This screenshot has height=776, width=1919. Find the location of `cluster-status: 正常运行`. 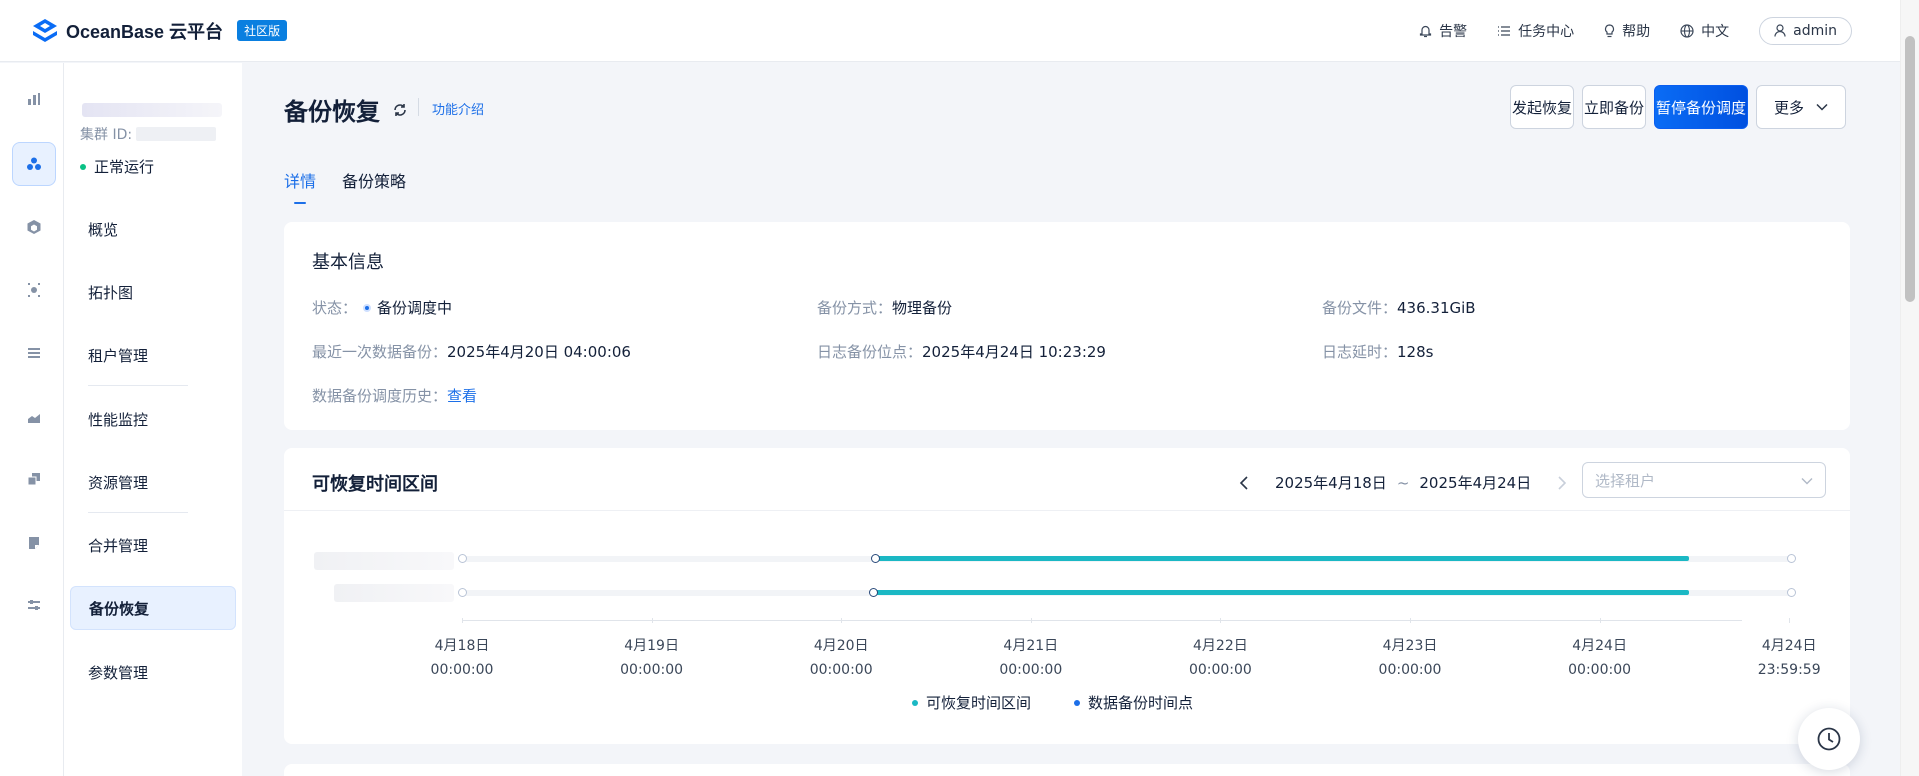

cluster-status: 正常运行 is located at coordinates (117, 166).